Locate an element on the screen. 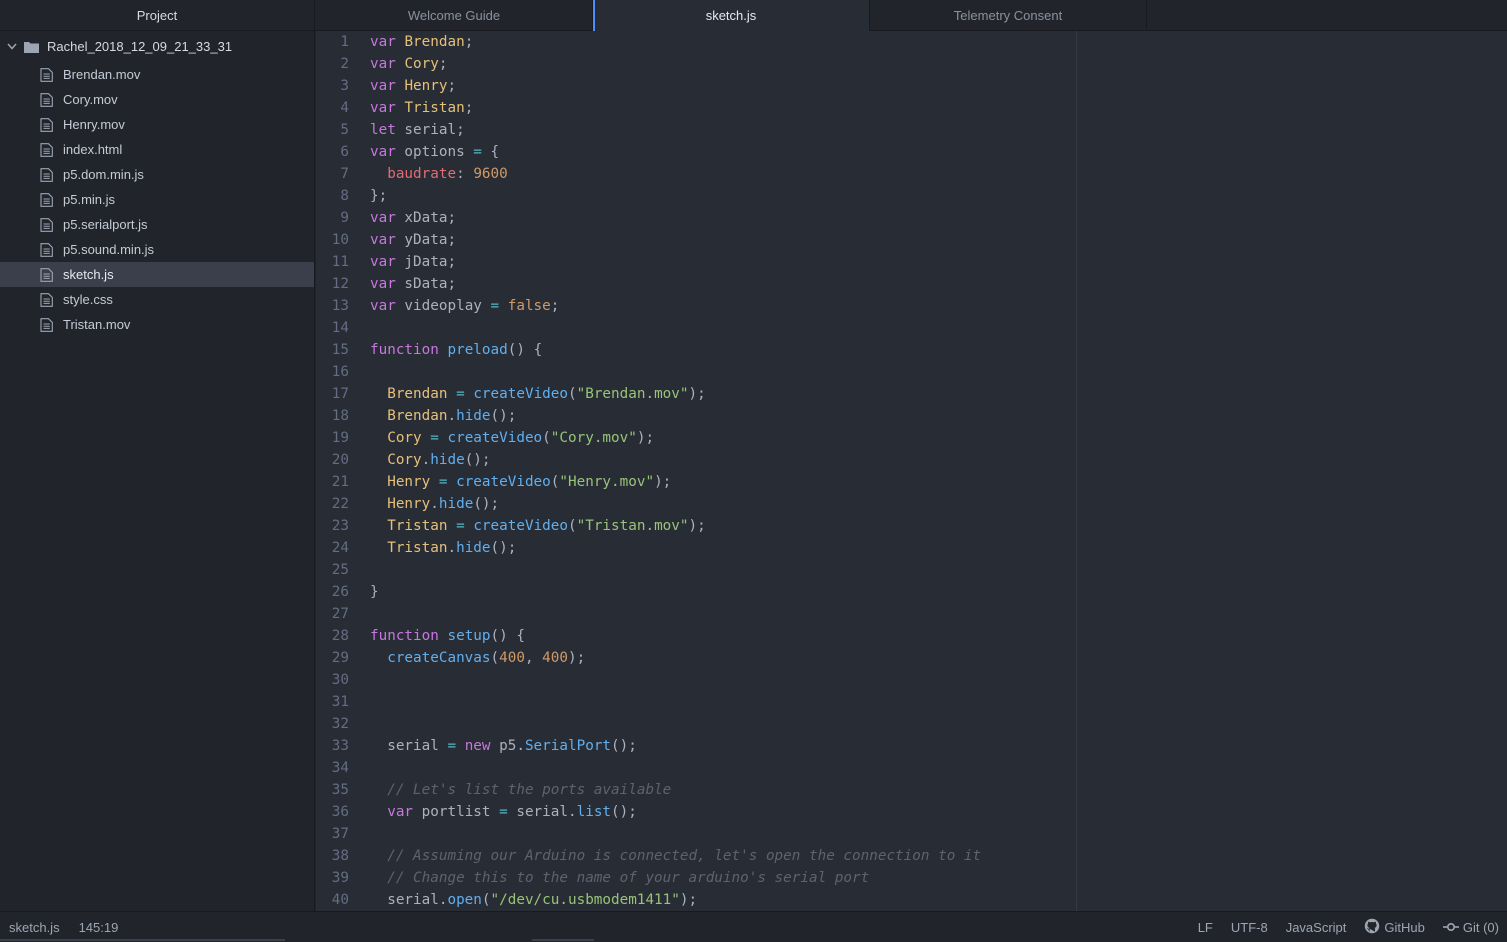 The image size is (1507, 942). code-line: 5 let serial; is located at coordinates (911, 130).